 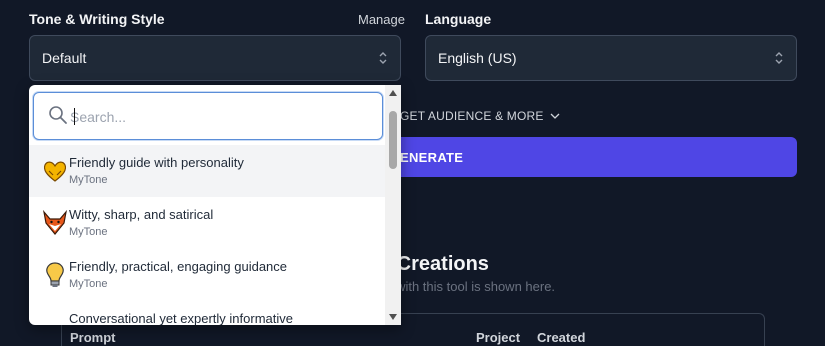 I want to click on search-icon, so click(x=58, y=115).